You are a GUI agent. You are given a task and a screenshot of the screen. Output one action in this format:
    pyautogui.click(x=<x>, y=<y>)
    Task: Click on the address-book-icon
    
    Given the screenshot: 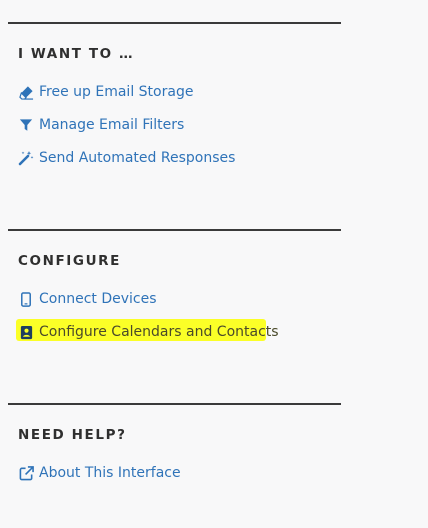 What is the action you would take?
    pyautogui.click(x=26, y=332)
    